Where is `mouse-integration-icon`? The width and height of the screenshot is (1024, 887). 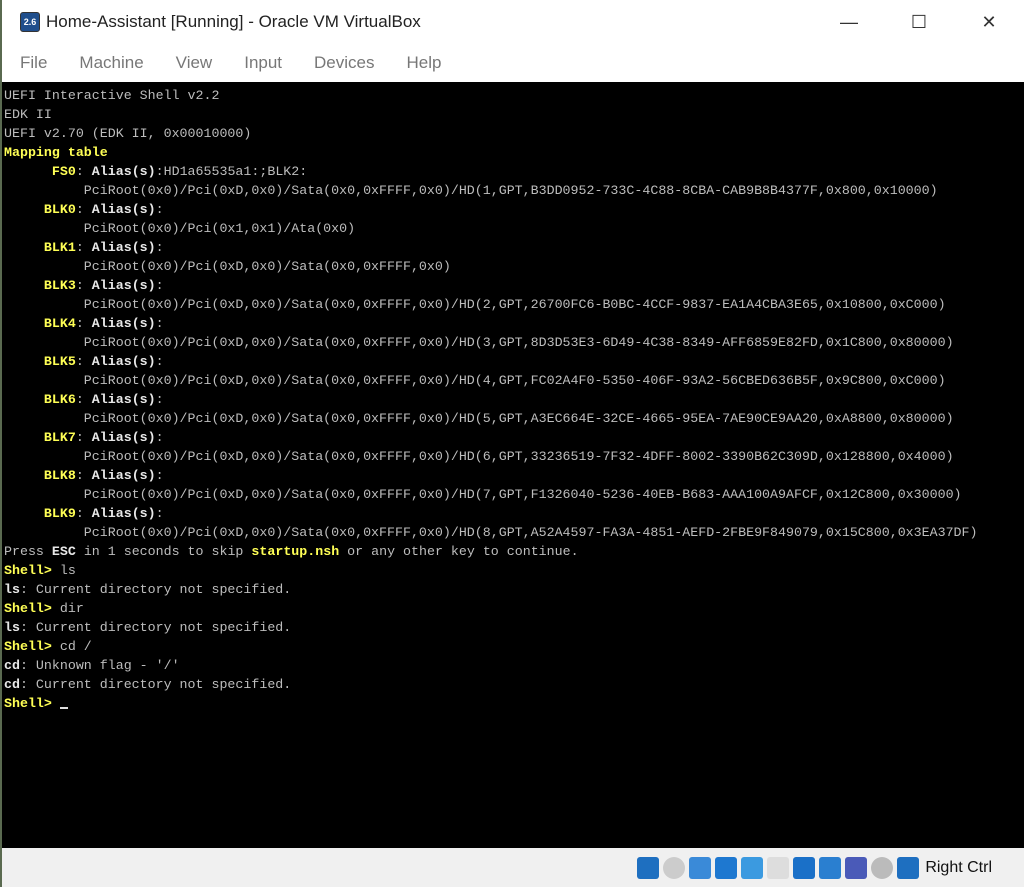 mouse-integration-icon is located at coordinates (882, 867).